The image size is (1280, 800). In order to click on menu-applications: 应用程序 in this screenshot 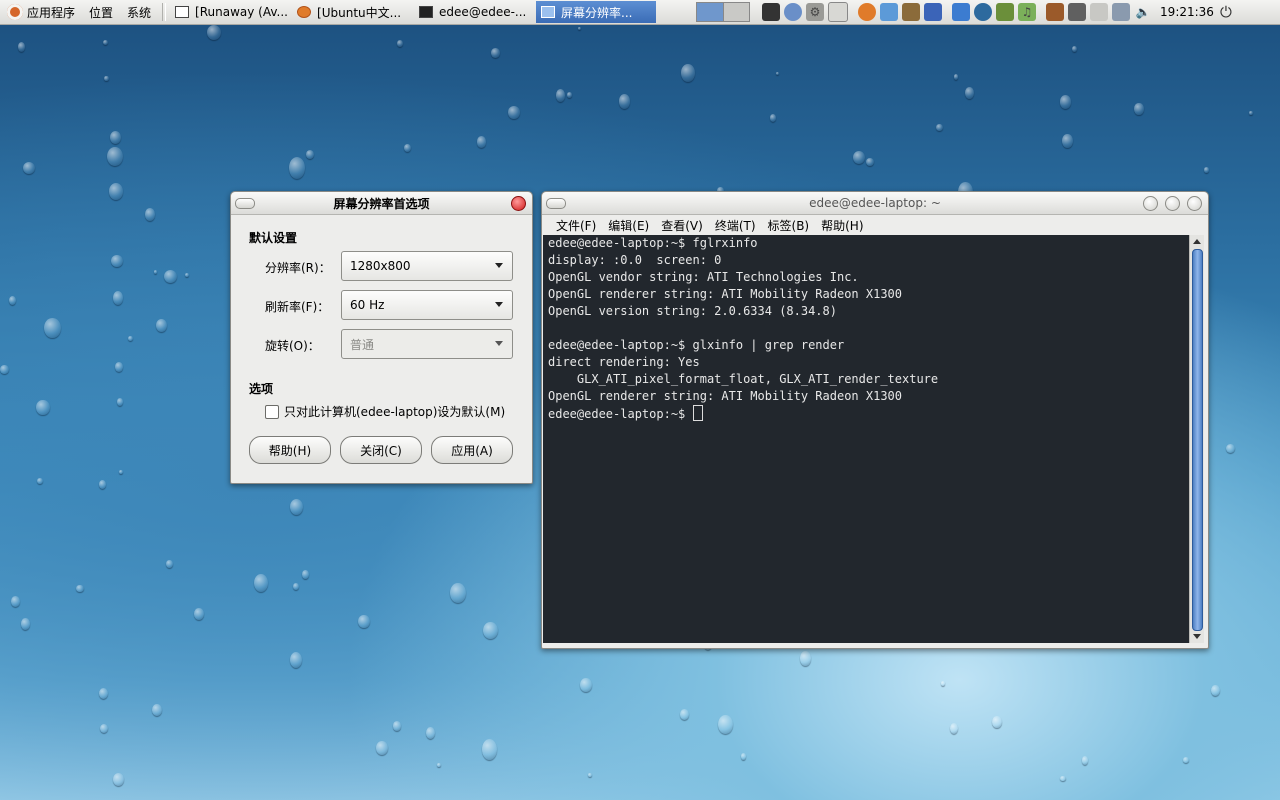, I will do `click(41, 12)`.